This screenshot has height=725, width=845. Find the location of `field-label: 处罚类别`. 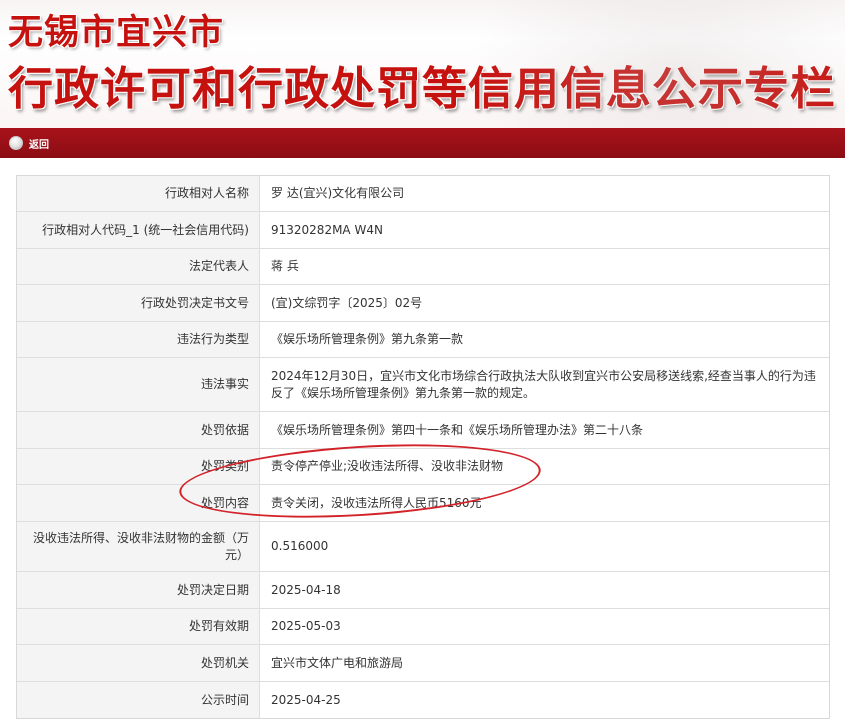

field-label: 处罚类别 is located at coordinates (138, 466).